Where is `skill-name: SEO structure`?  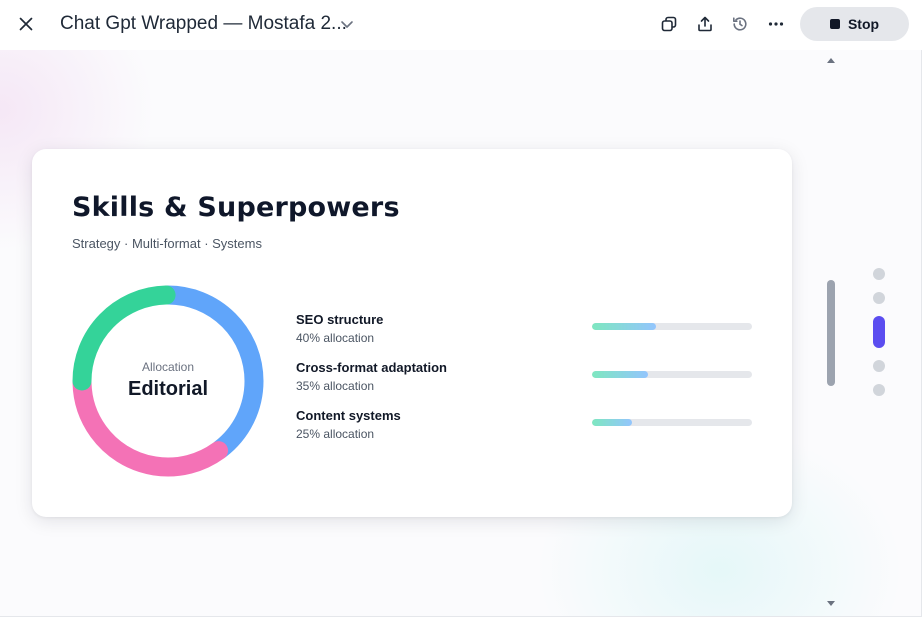
skill-name: SEO structure is located at coordinates (340, 319).